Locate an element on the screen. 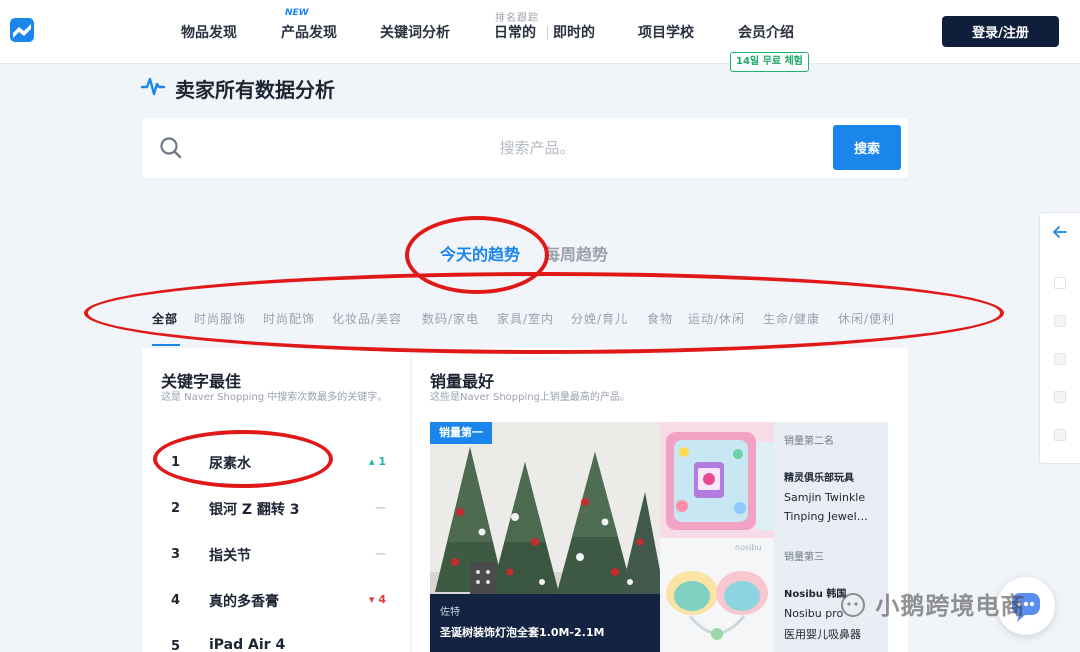 This screenshot has height=652, width=1080. bestsellers-panel-subtitle: 这些是Naver Shopping上销量最高的产品。 is located at coordinates (530, 397).